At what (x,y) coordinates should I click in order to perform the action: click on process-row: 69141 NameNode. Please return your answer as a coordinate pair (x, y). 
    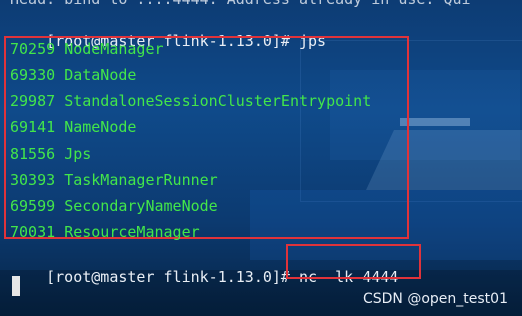
    Looking at the image, I should click on (73, 127).